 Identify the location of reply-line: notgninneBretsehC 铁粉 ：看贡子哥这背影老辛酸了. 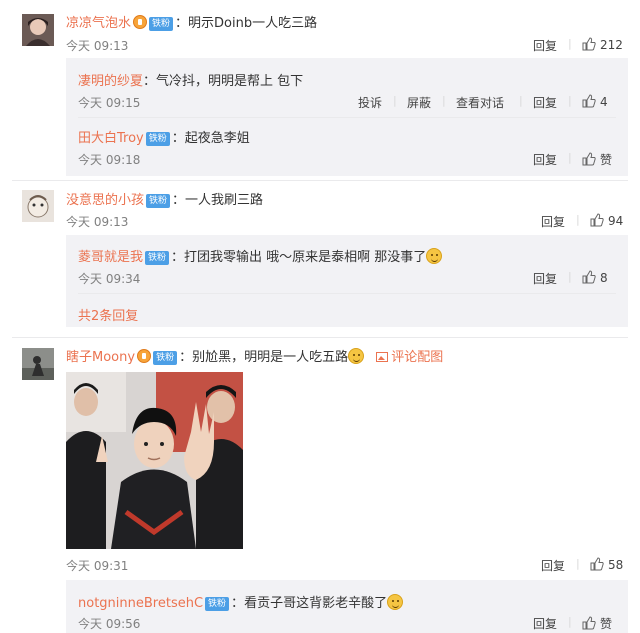
(241, 601).